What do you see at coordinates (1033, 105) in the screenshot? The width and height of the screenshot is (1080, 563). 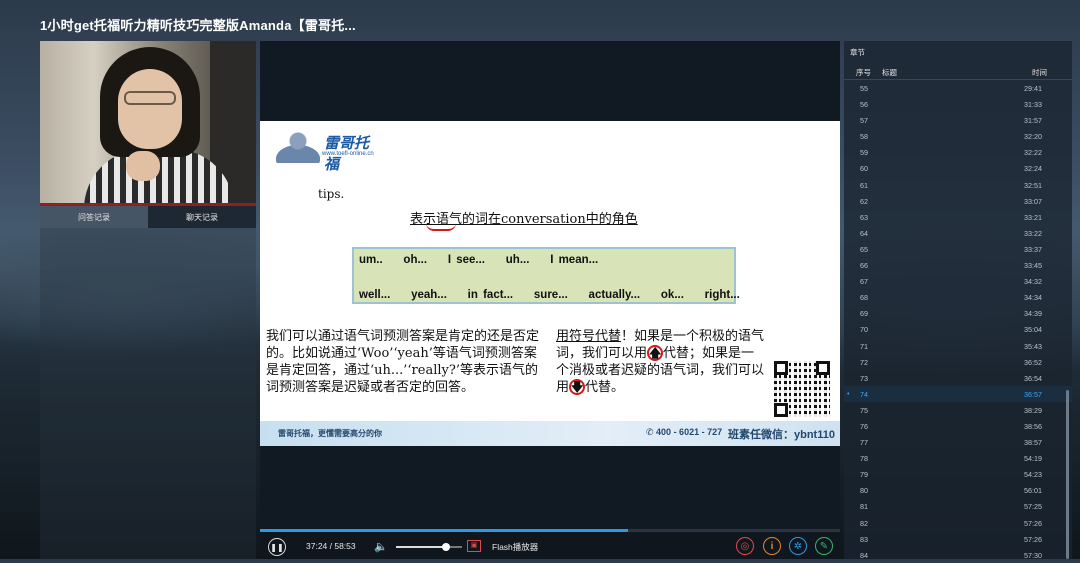 I see `chapter-time: 31:33` at bounding box center [1033, 105].